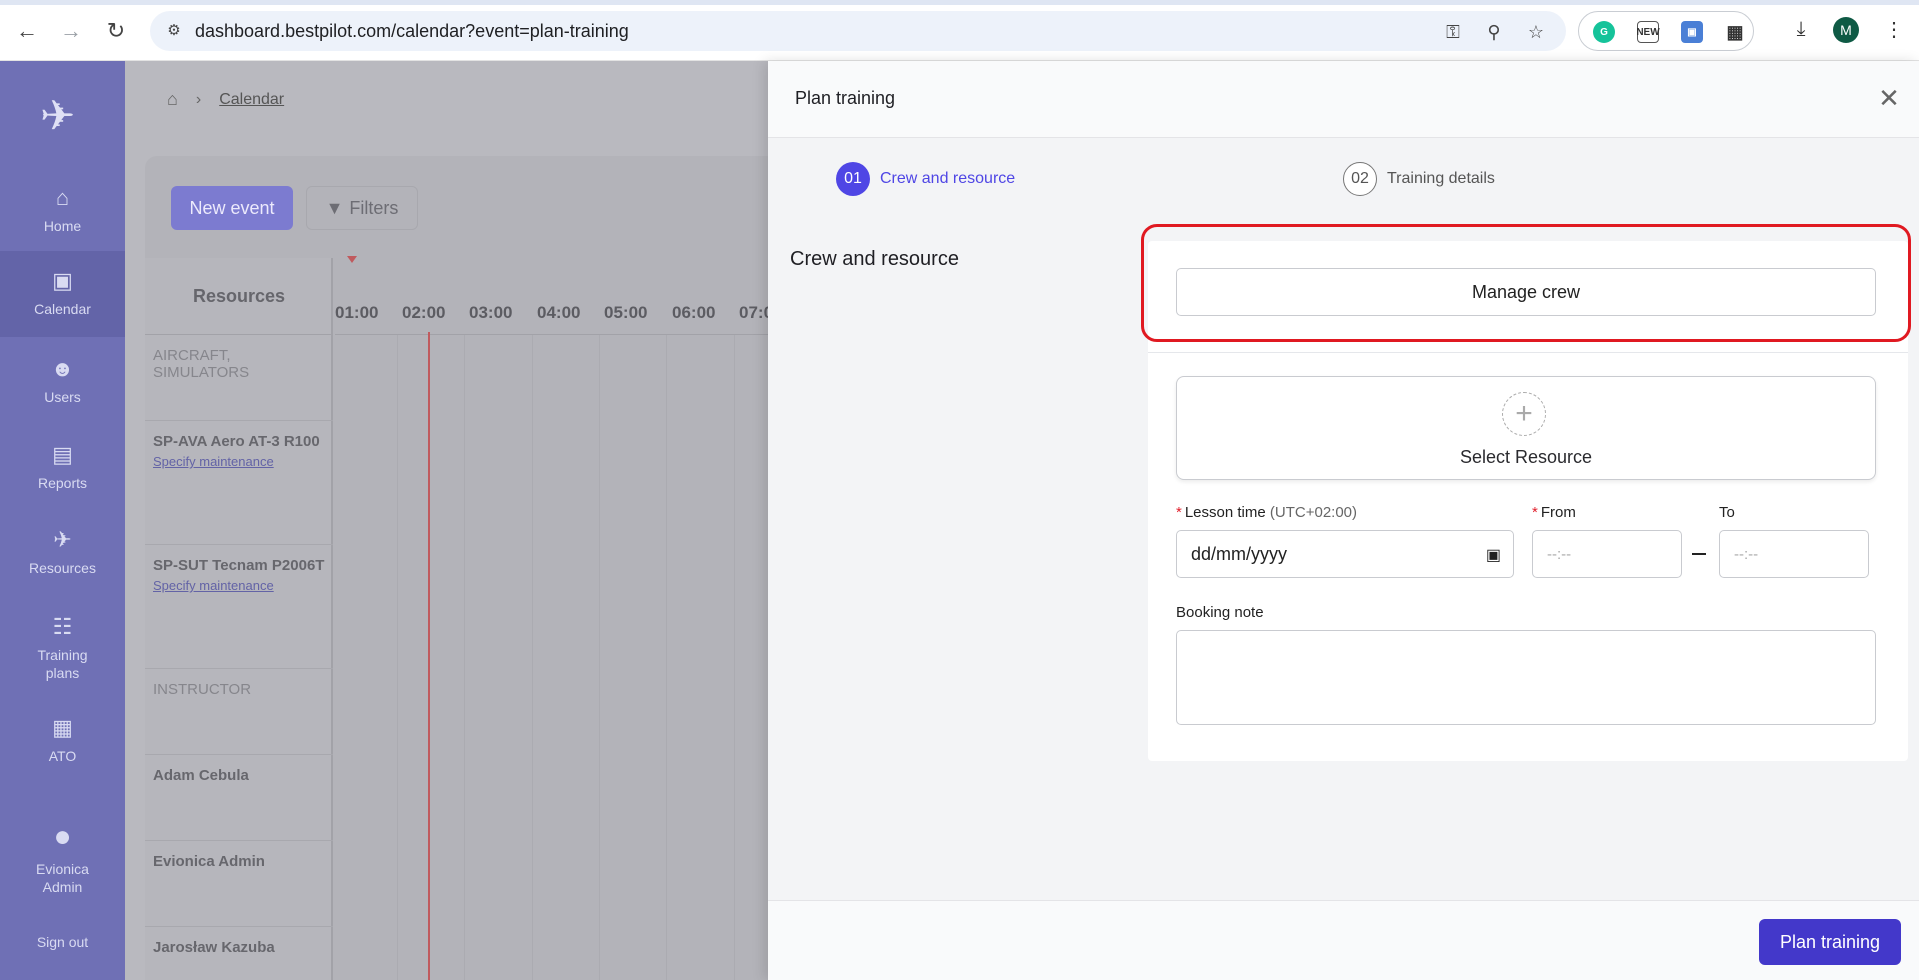 This screenshot has width=1919, height=980. What do you see at coordinates (1345, 554) in the screenshot?
I see `lesson-date-input: dd/mm/yyyy ▣` at bounding box center [1345, 554].